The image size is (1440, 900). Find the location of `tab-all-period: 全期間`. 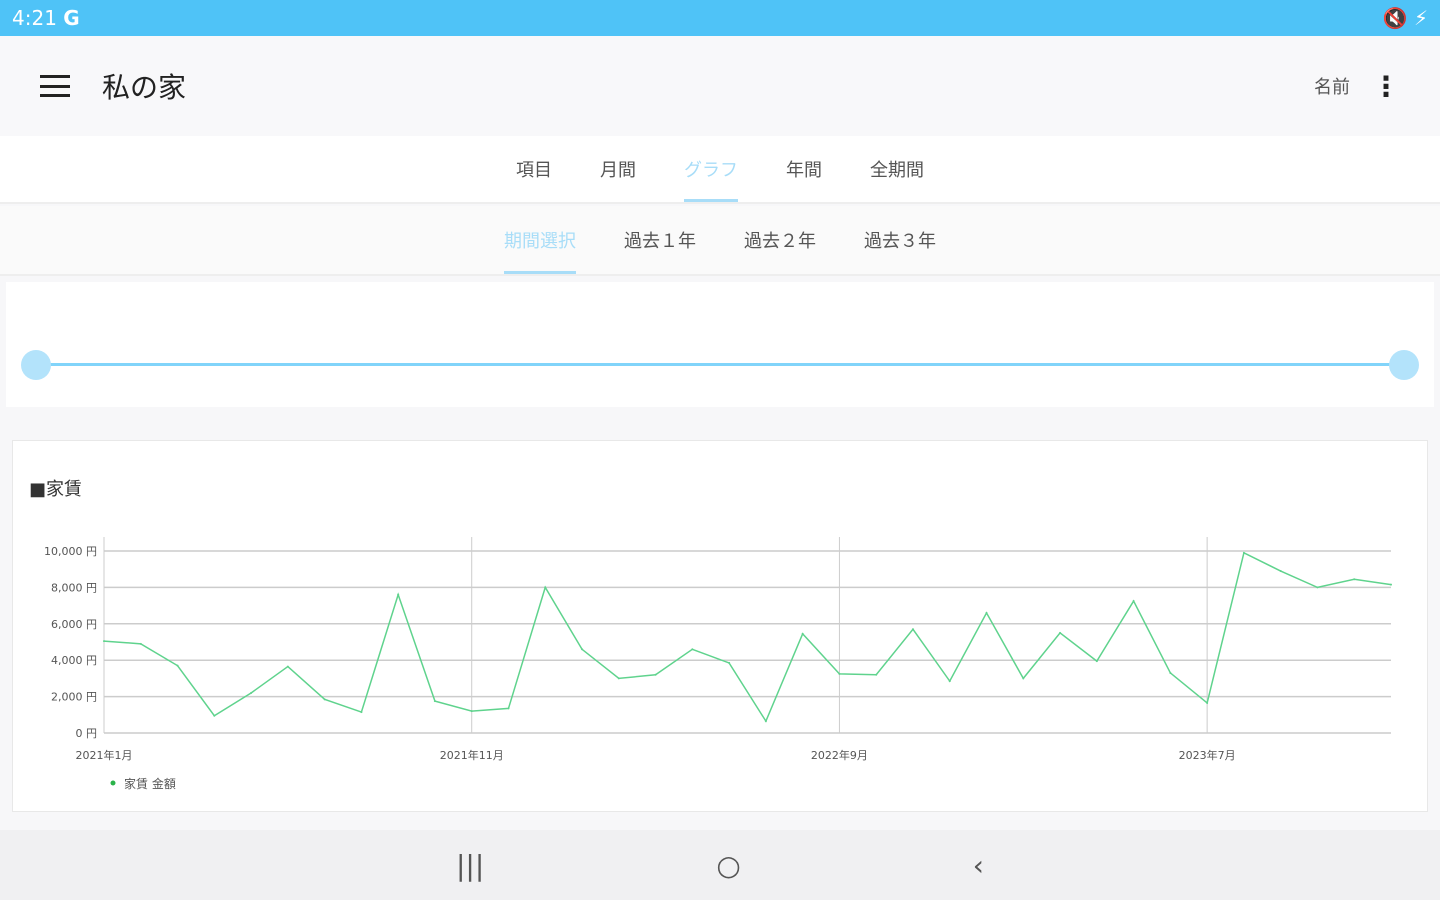

tab-all-period: 全期間 is located at coordinates (897, 169).